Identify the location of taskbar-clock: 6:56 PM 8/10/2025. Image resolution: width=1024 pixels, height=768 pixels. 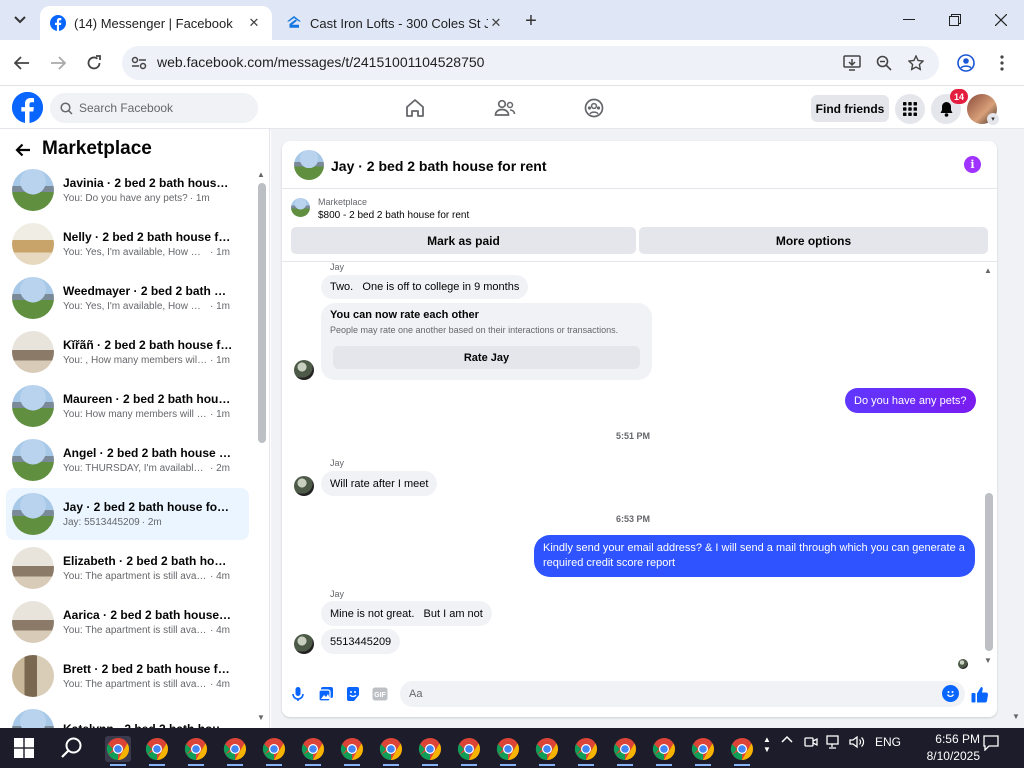
(940, 748).